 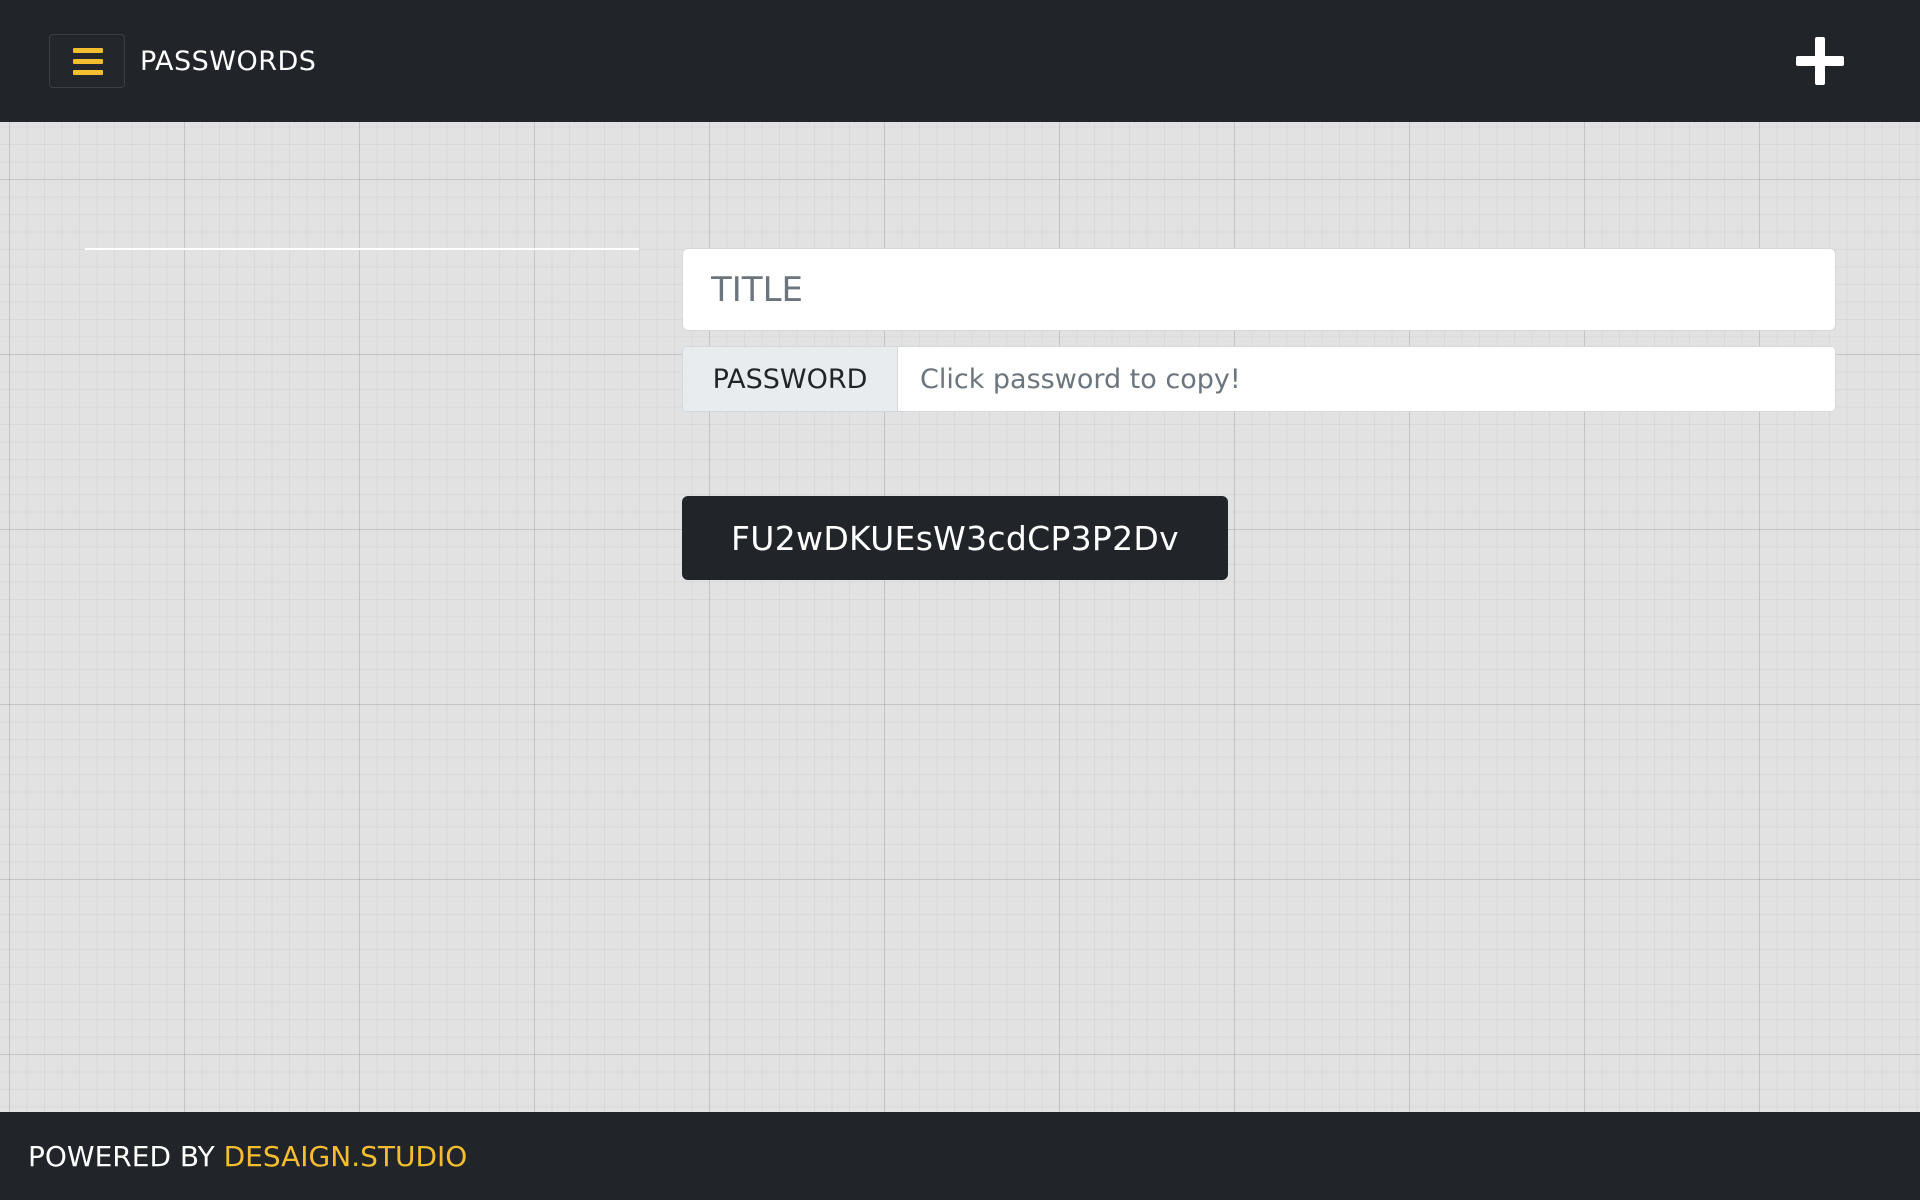 I want to click on footer-powered-by: POWERED BY, so click(x=126, y=1156).